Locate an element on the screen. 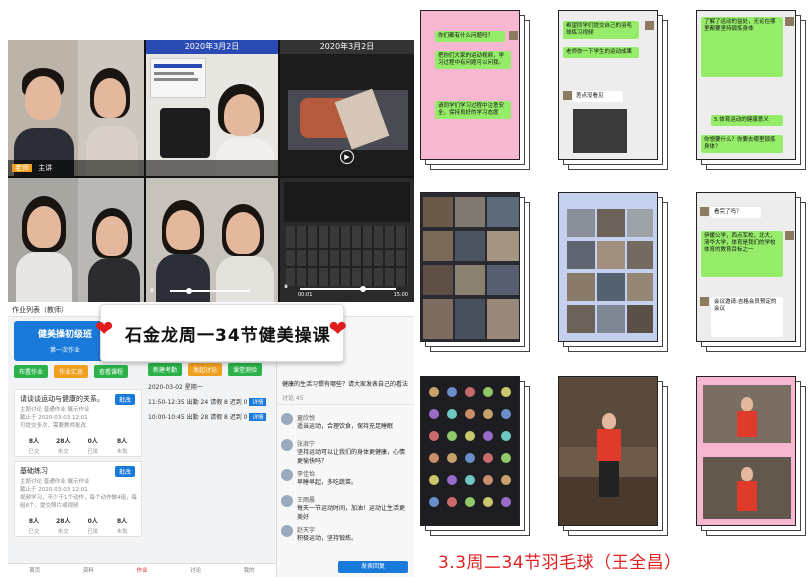 This screenshot has width=809, height=577. title-ribbon: ❤ 石金龙周一34节健美操课 ❤ is located at coordinates (221, 333).